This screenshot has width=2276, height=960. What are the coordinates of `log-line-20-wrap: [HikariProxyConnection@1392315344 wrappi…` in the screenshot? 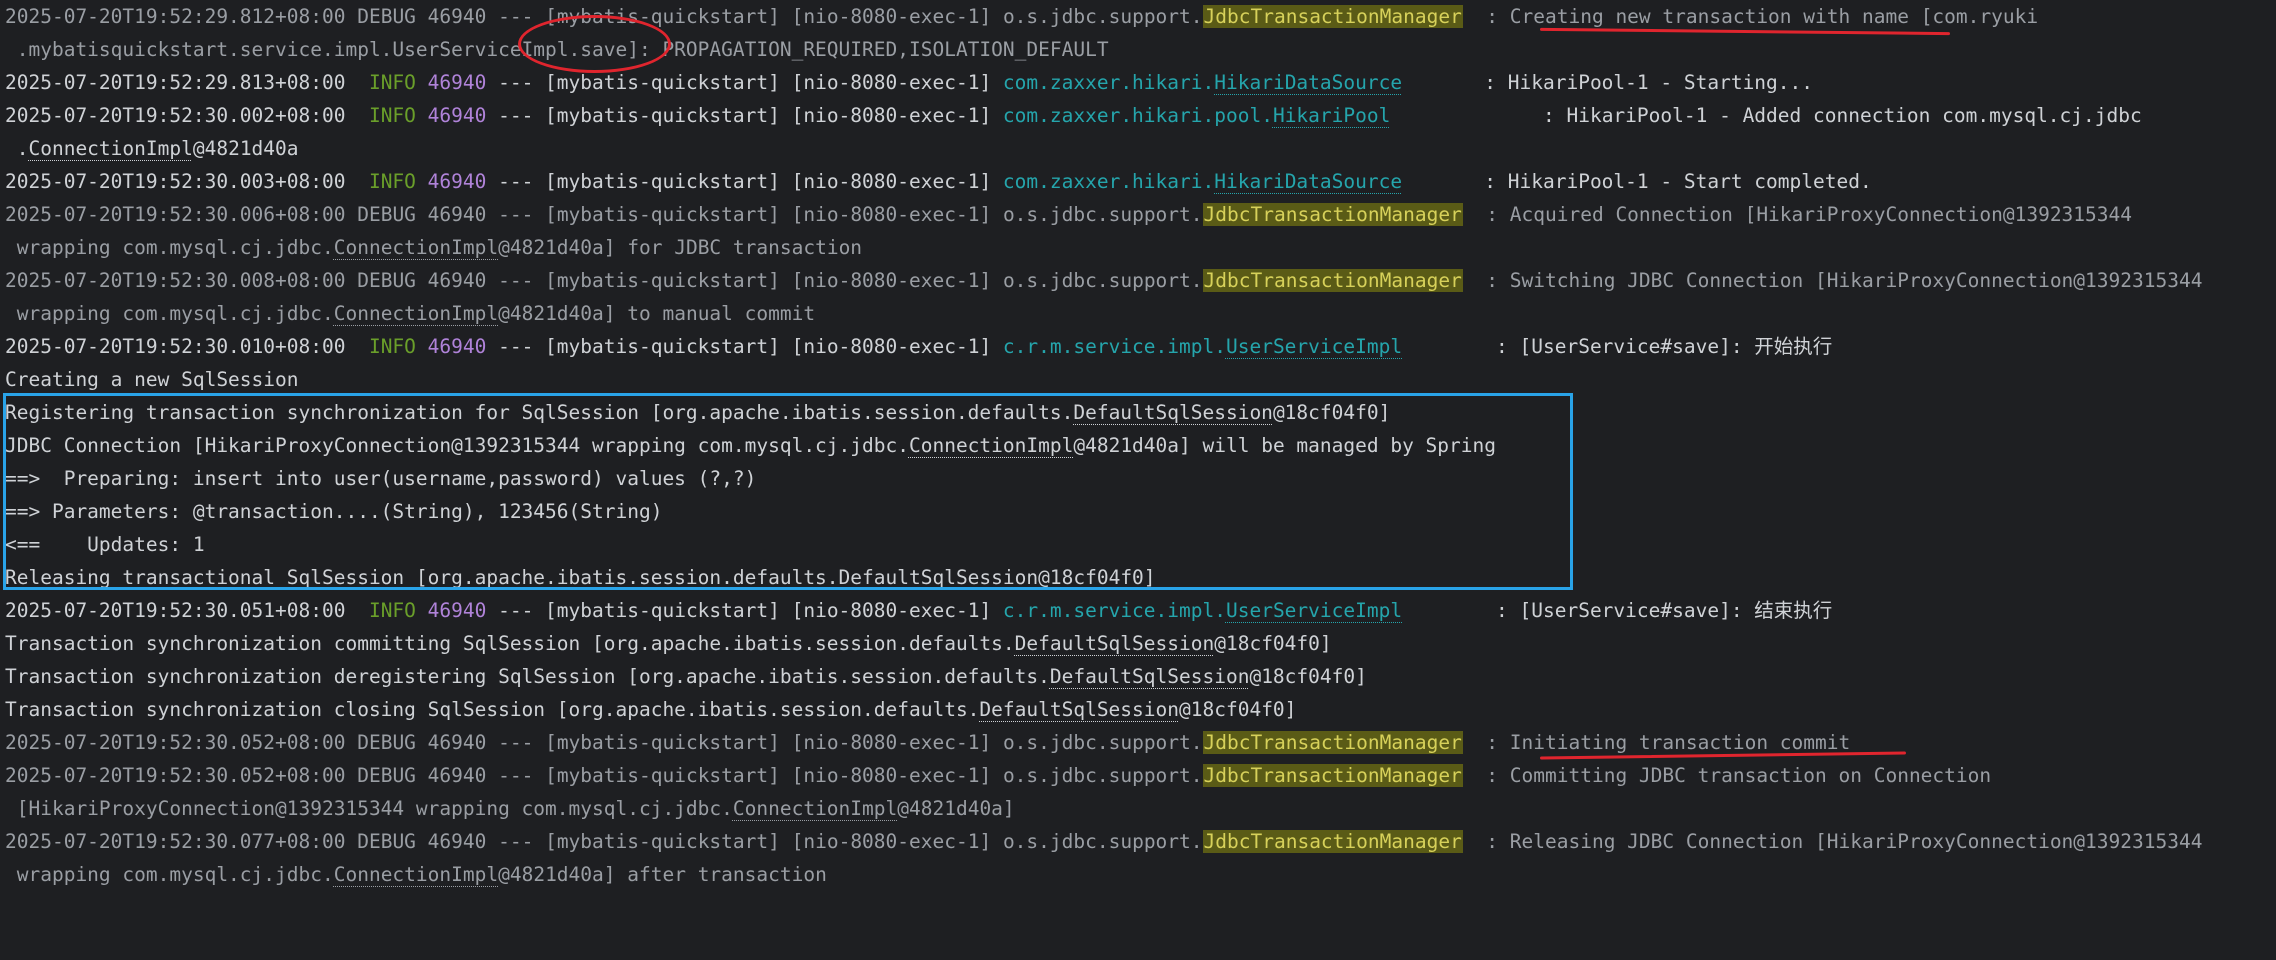 It's located at (510, 808).